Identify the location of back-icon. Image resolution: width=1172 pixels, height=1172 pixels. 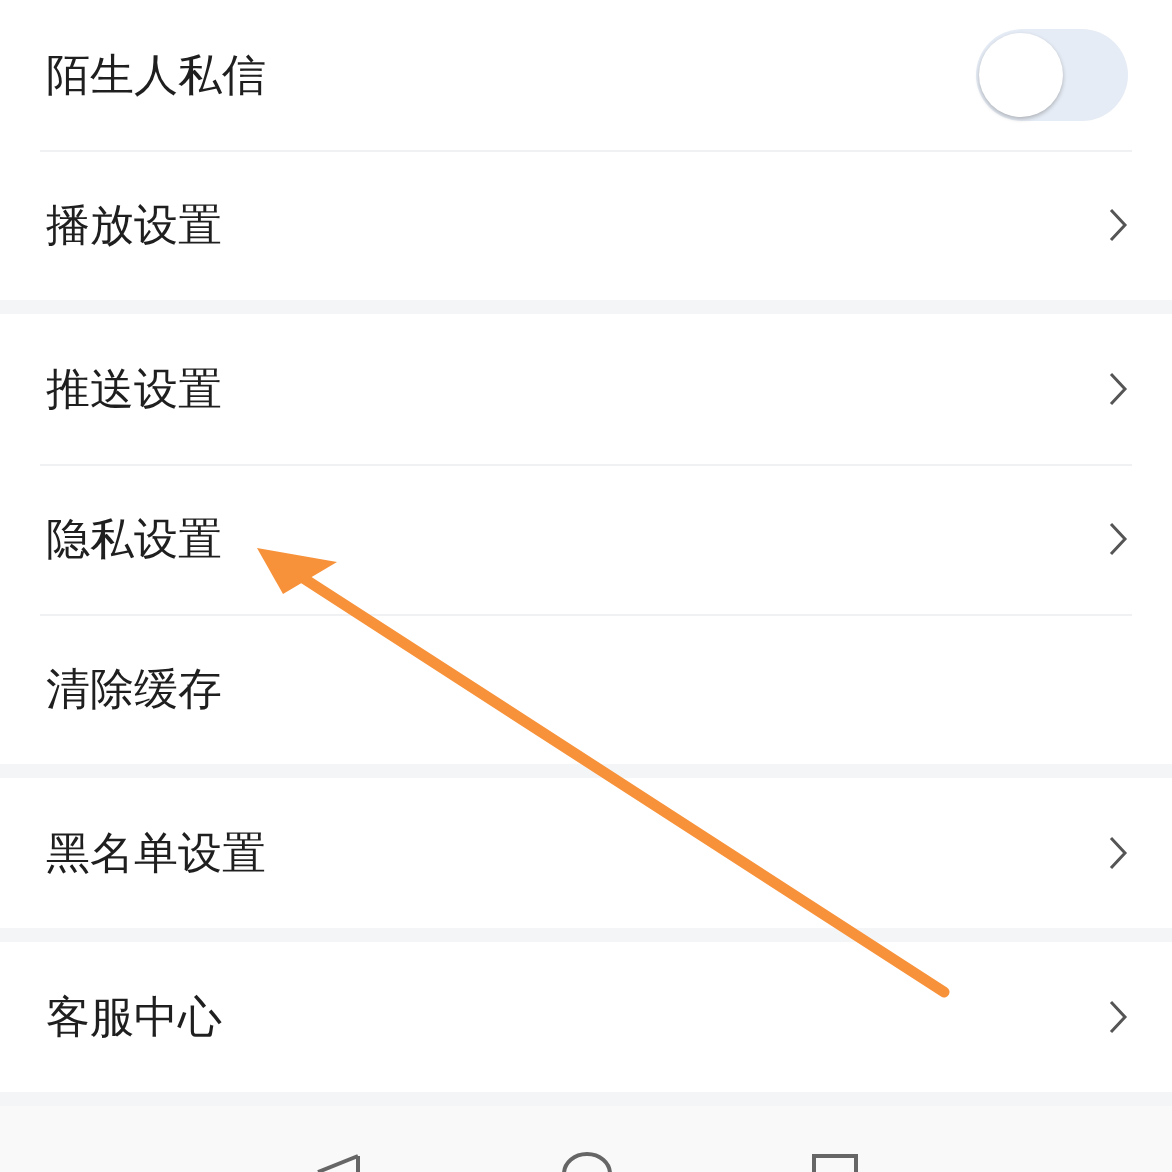
(338, 1163).